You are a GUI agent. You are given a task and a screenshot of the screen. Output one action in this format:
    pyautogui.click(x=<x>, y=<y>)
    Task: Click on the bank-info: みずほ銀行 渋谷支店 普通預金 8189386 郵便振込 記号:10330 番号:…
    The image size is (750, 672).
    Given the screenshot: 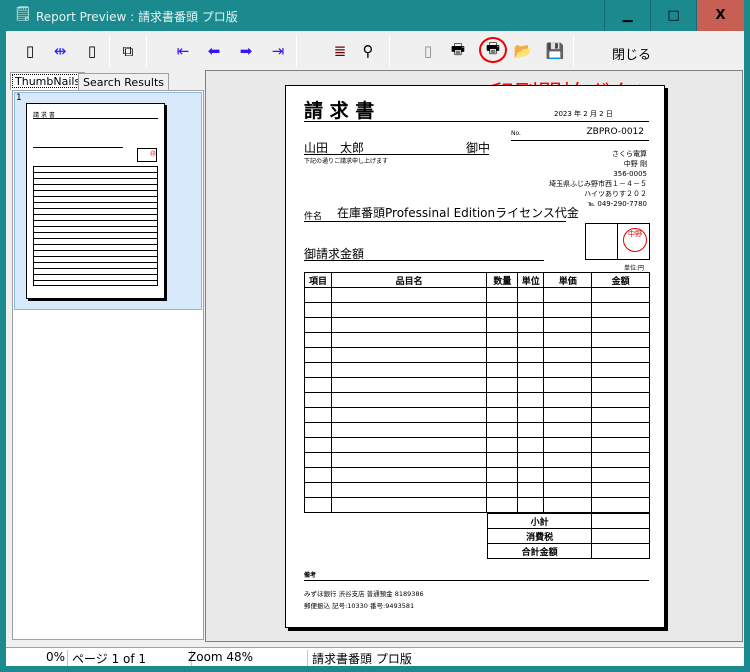 What is the action you would take?
    pyautogui.click(x=364, y=600)
    